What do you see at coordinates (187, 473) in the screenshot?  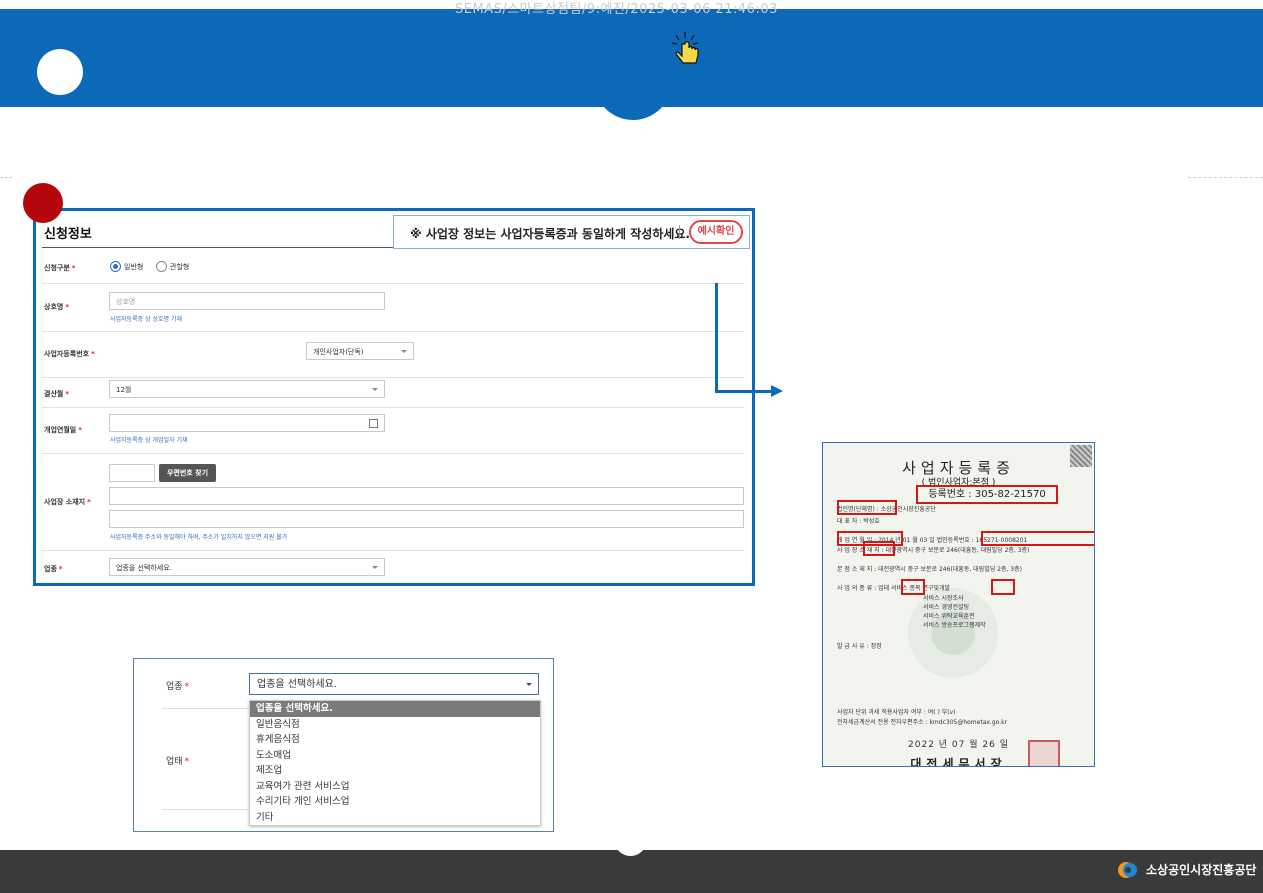 I see `zipcode-search-button: 우편번호 찾기` at bounding box center [187, 473].